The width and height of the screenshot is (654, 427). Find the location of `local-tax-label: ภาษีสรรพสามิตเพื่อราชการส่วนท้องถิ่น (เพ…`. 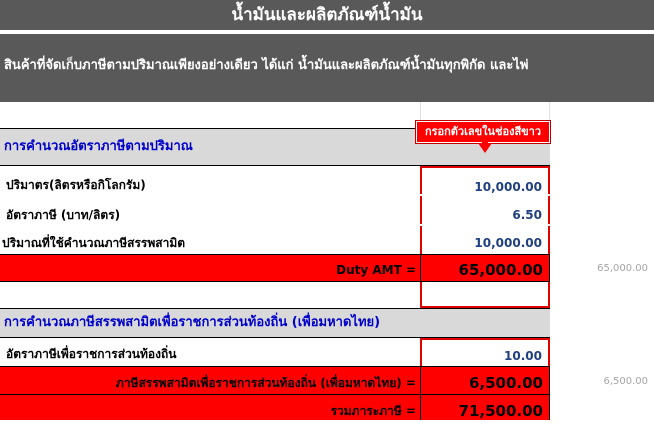

local-tax-label: ภาษีสรรพสามิตเพื่อราชการส่วนท้องถิ่น (เพ… is located at coordinates (210, 380).